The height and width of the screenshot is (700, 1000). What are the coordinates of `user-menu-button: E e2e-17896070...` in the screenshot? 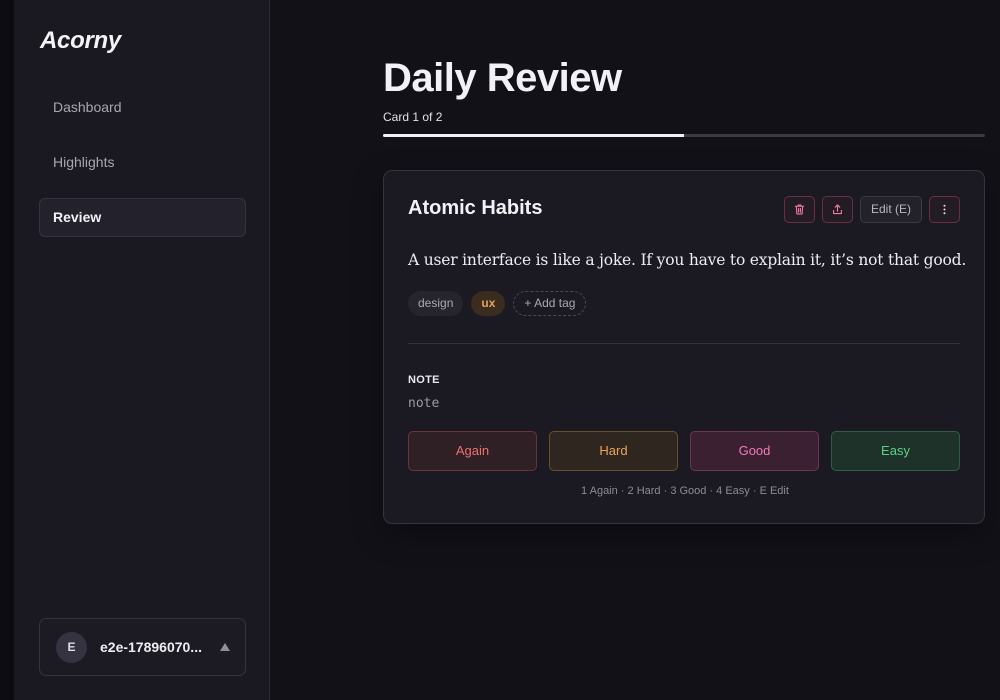 It's located at (142, 647).